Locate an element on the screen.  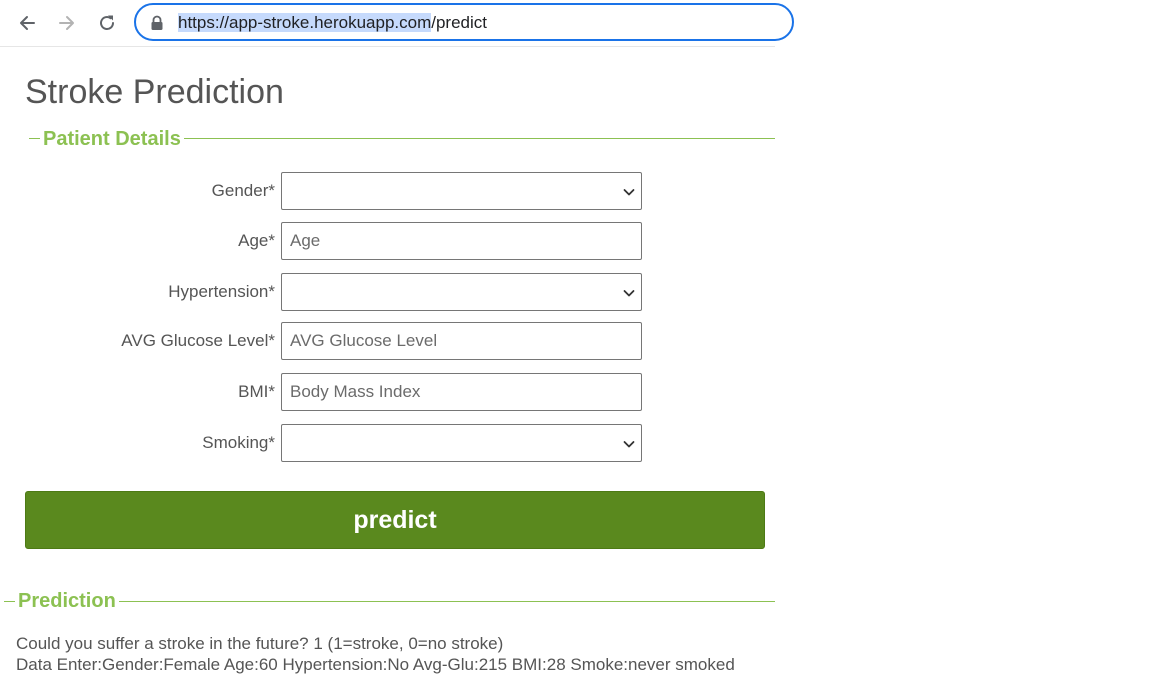
hypertension-select is located at coordinates (461, 292).